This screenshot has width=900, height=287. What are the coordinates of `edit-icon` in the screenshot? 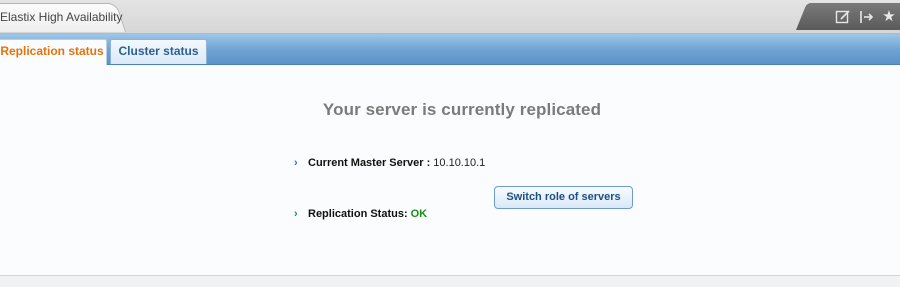 It's located at (843, 17).